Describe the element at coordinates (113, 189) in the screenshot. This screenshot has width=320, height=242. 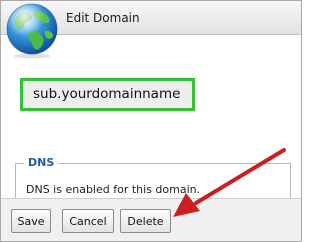
I see `dns-status-text: DNS is enabled for this domain.` at that location.